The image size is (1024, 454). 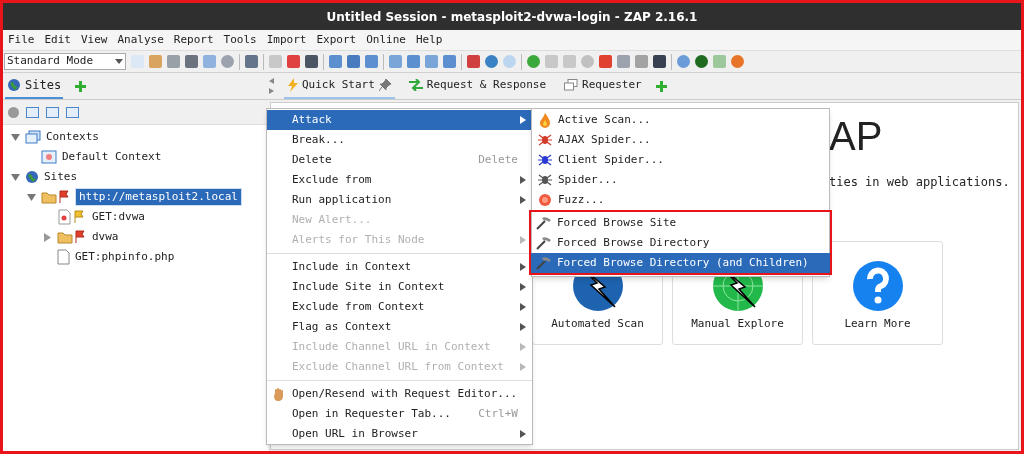 I want to click on scroll-arrows-icon, so click(x=271, y=86).